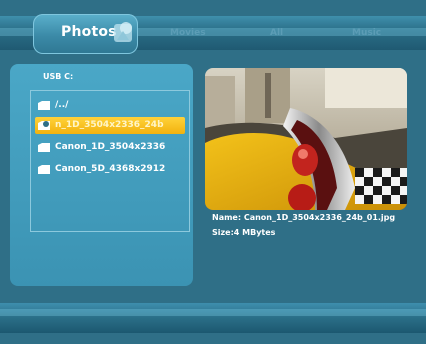 The height and width of the screenshot is (344, 426). Describe the element at coordinates (276, 33) in the screenshot. I see `tab-all: All` at that location.